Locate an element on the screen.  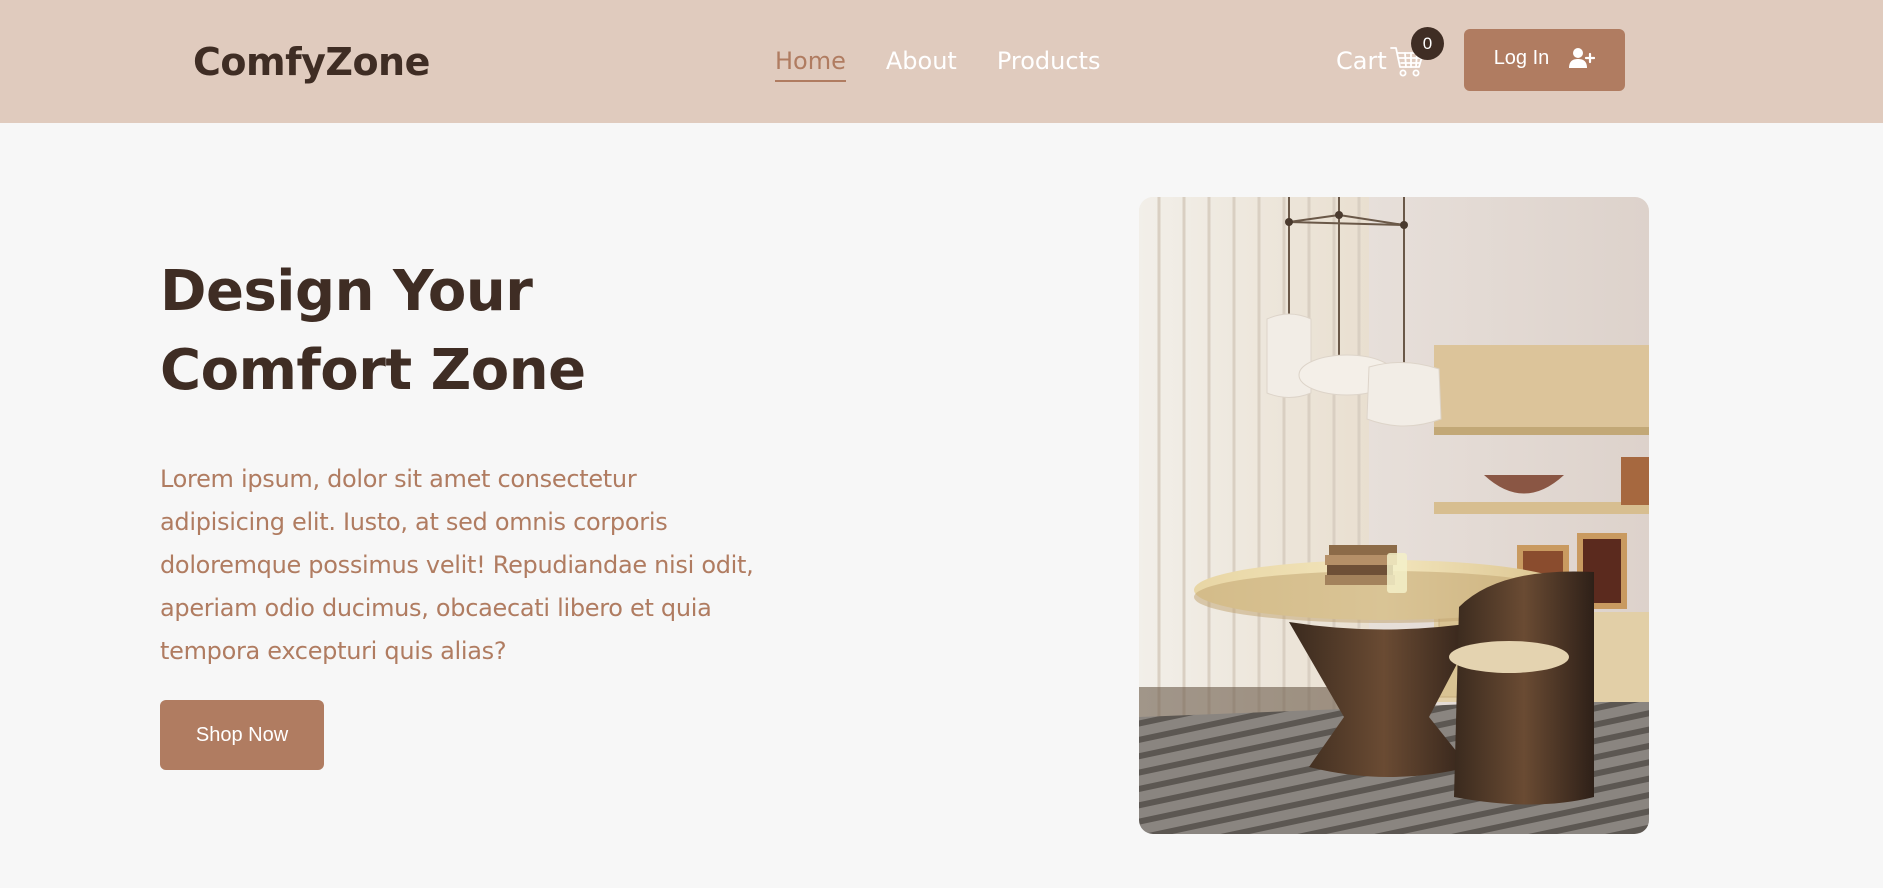
hero-title-line-2: Comfort Zone is located at coordinates (373, 370).